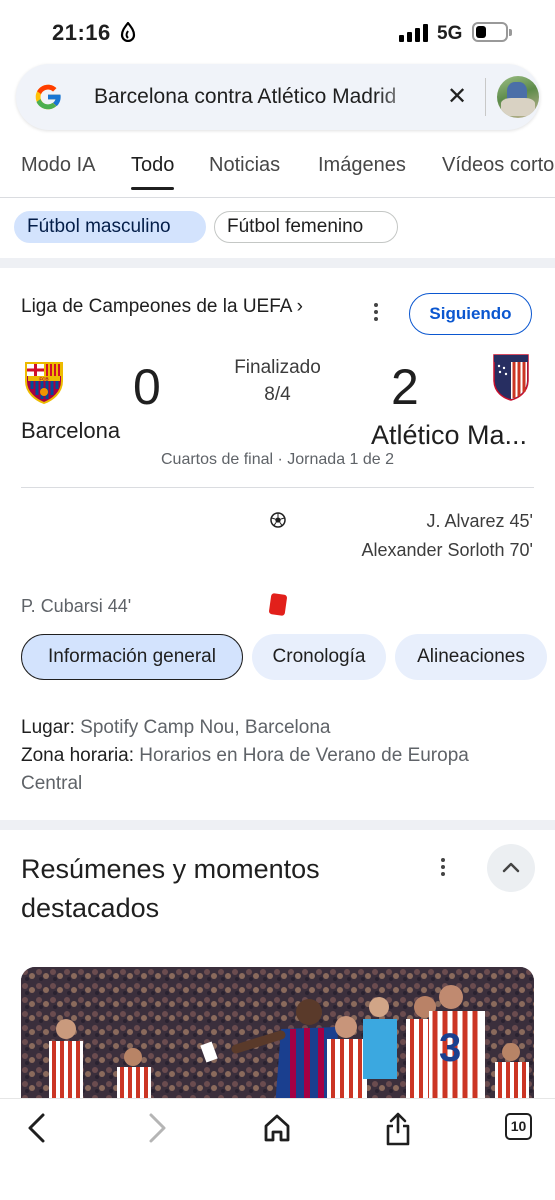 The height and width of the screenshot is (1200, 555). Describe the element at coordinates (471, 657) in the screenshot. I see `tab-lineups: Alineaciones` at that location.